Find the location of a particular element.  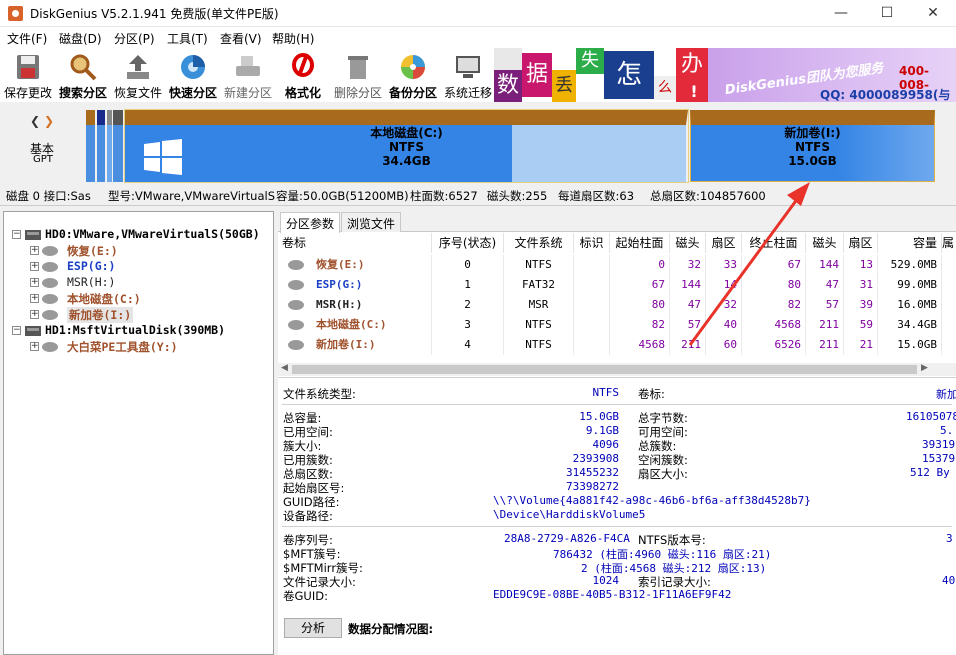

menu-tools: 工具(T) is located at coordinates (187, 38).